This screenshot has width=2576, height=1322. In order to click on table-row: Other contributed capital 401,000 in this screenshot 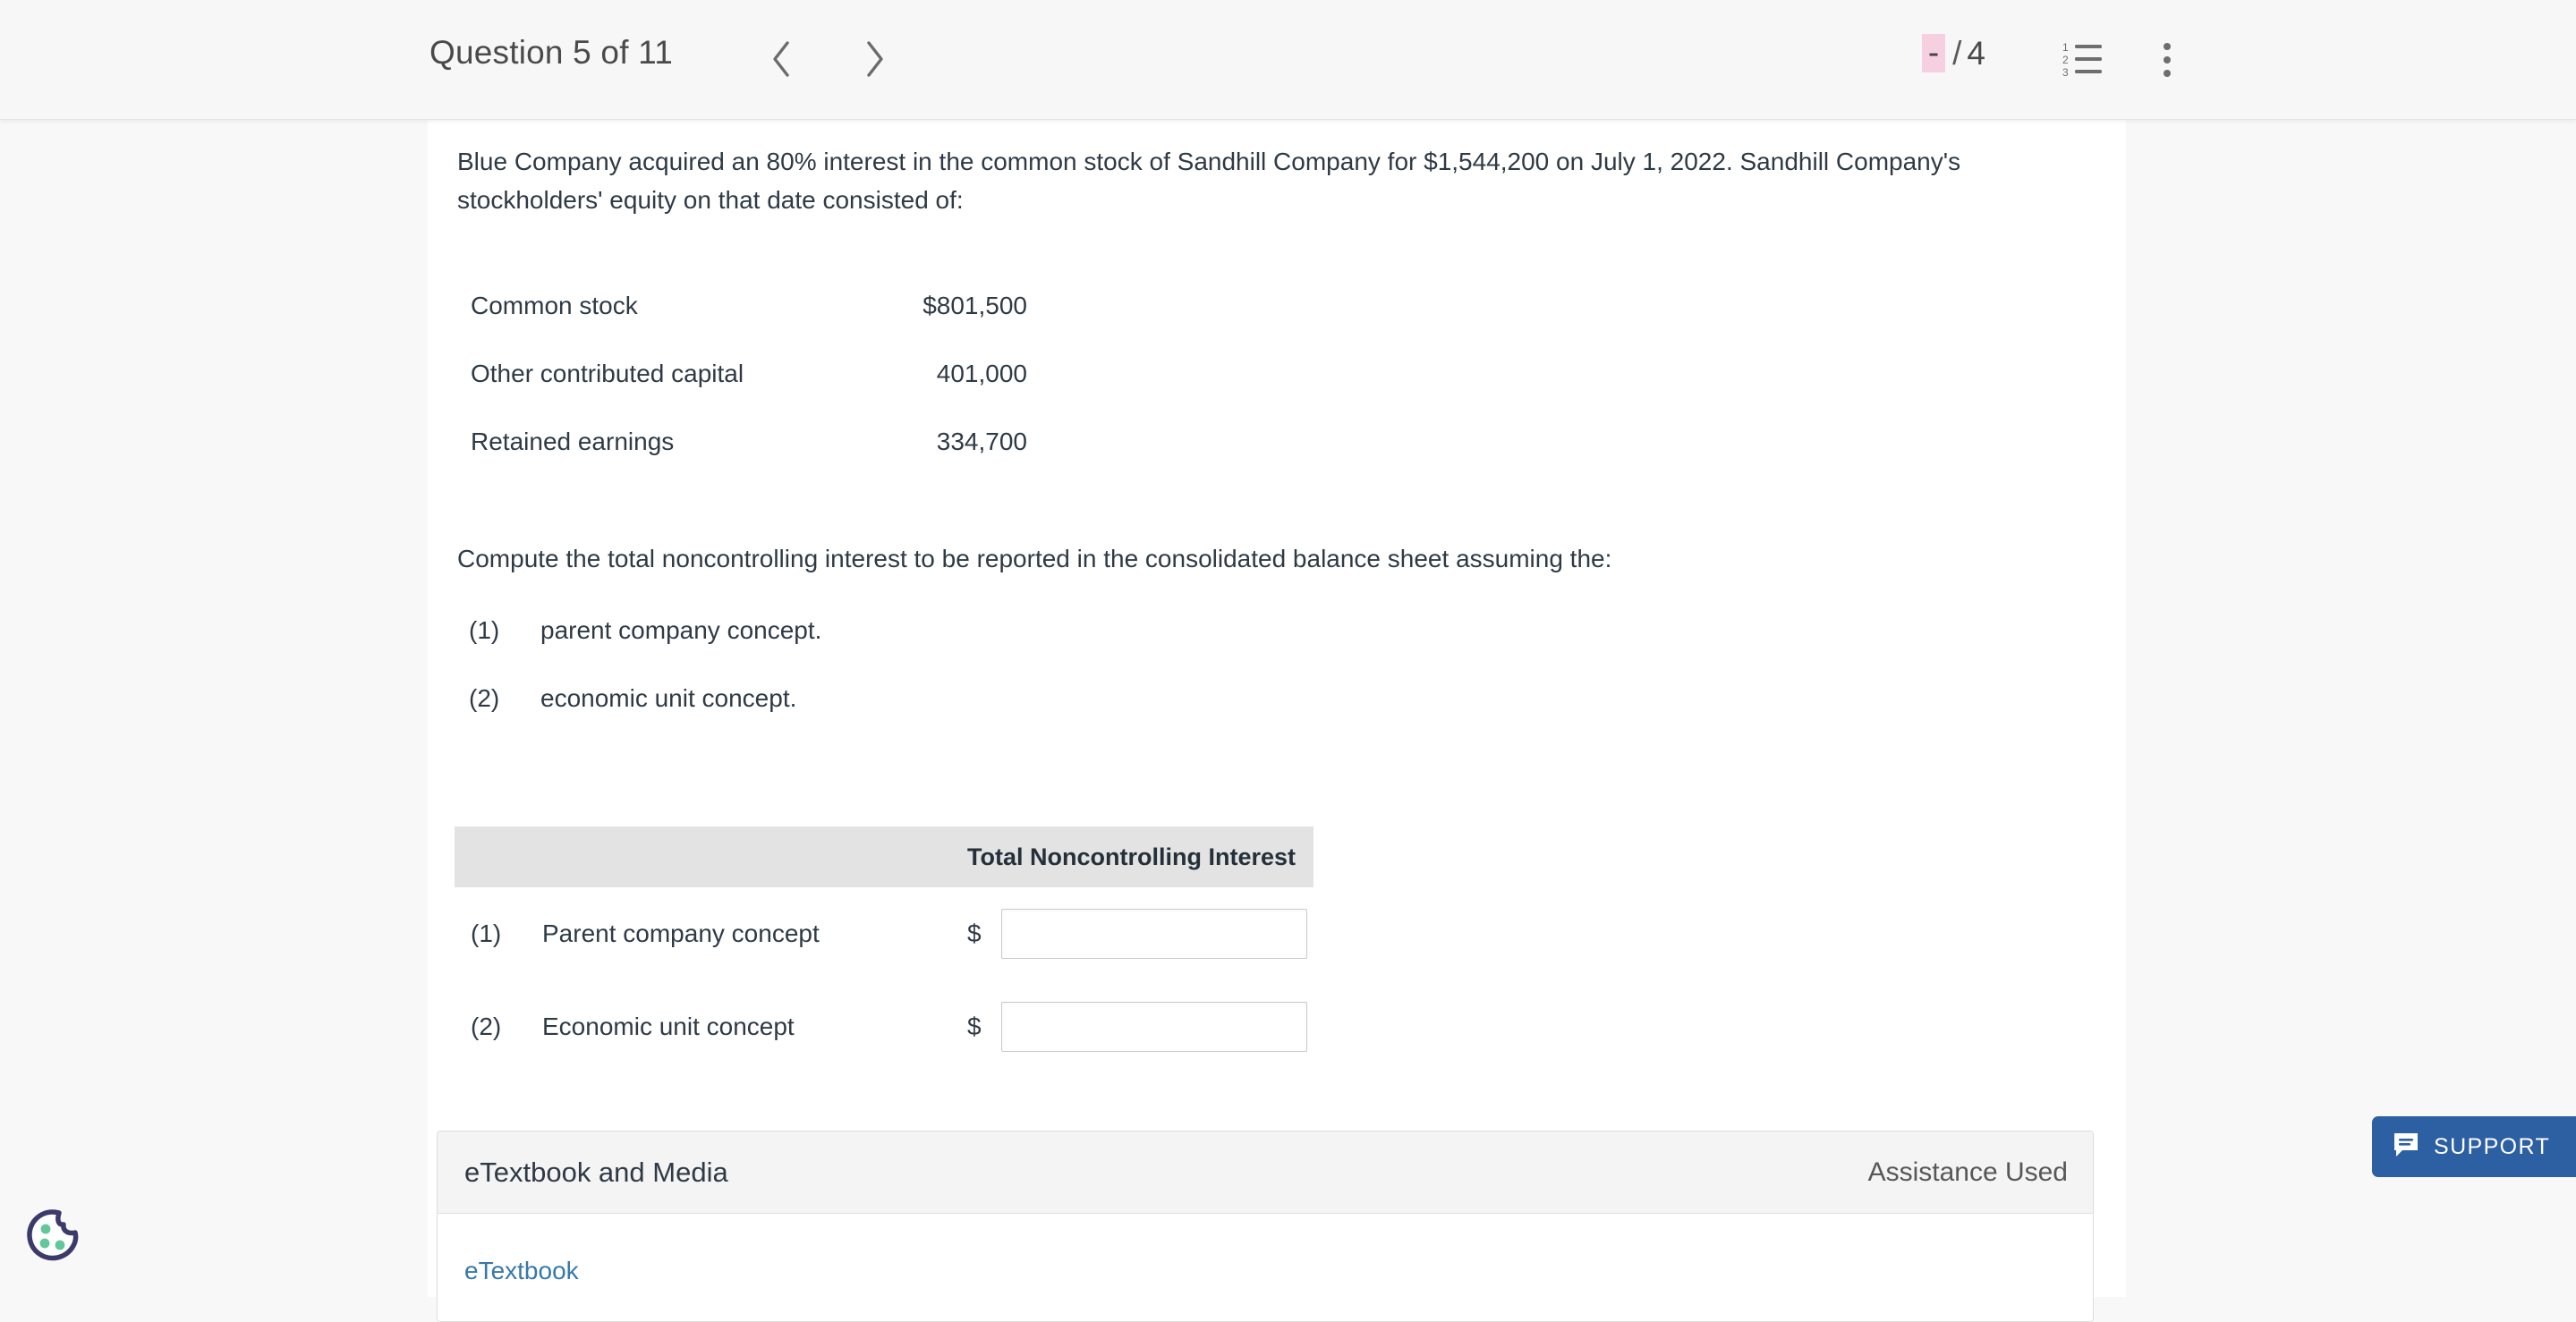, I will do `click(753, 374)`.